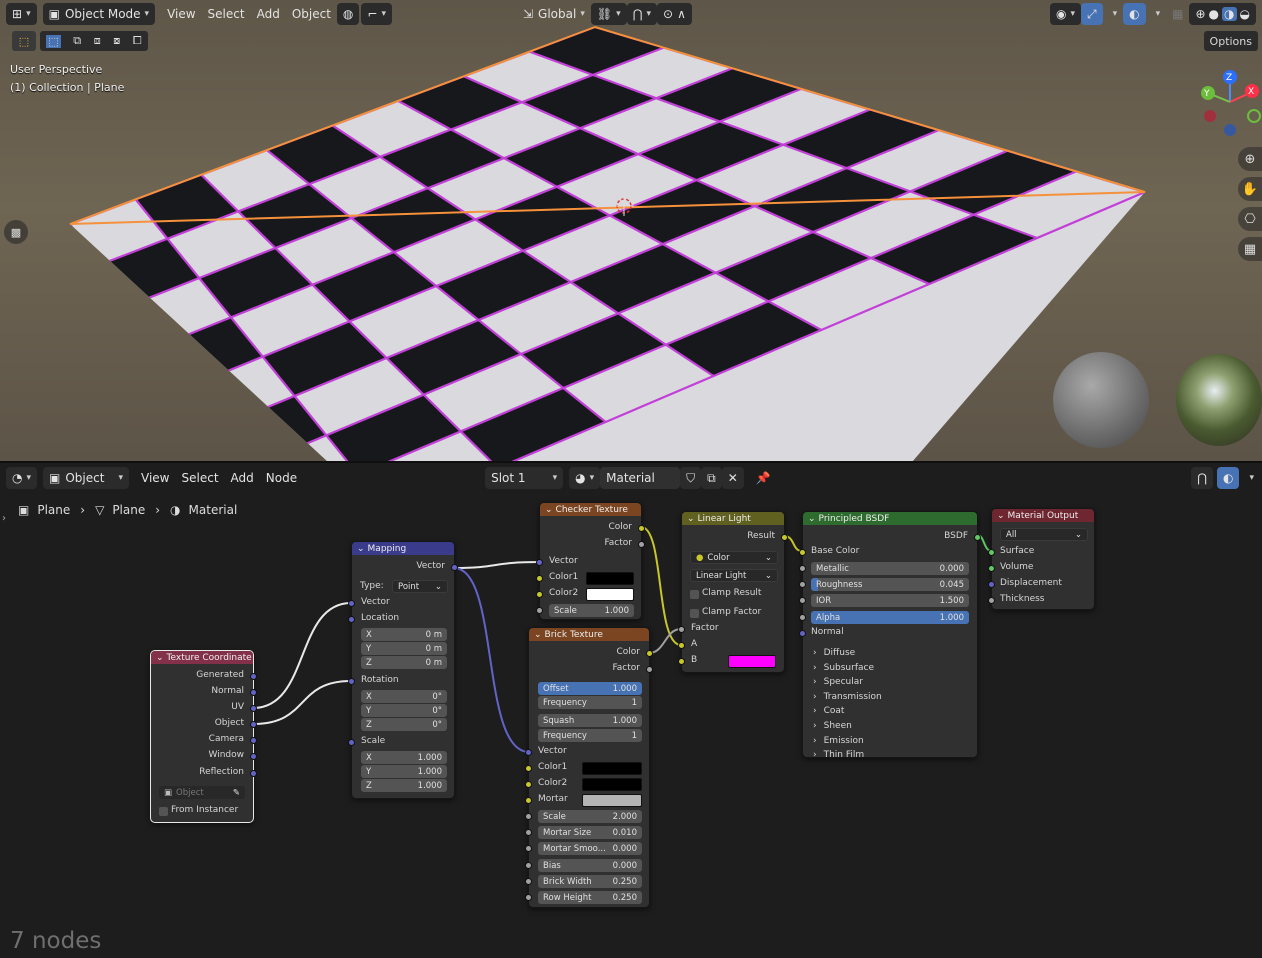 The width and height of the screenshot is (1262, 958). What do you see at coordinates (97, 41) in the screenshot?
I see `select-subtract-icon: ⧈` at bounding box center [97, 41].